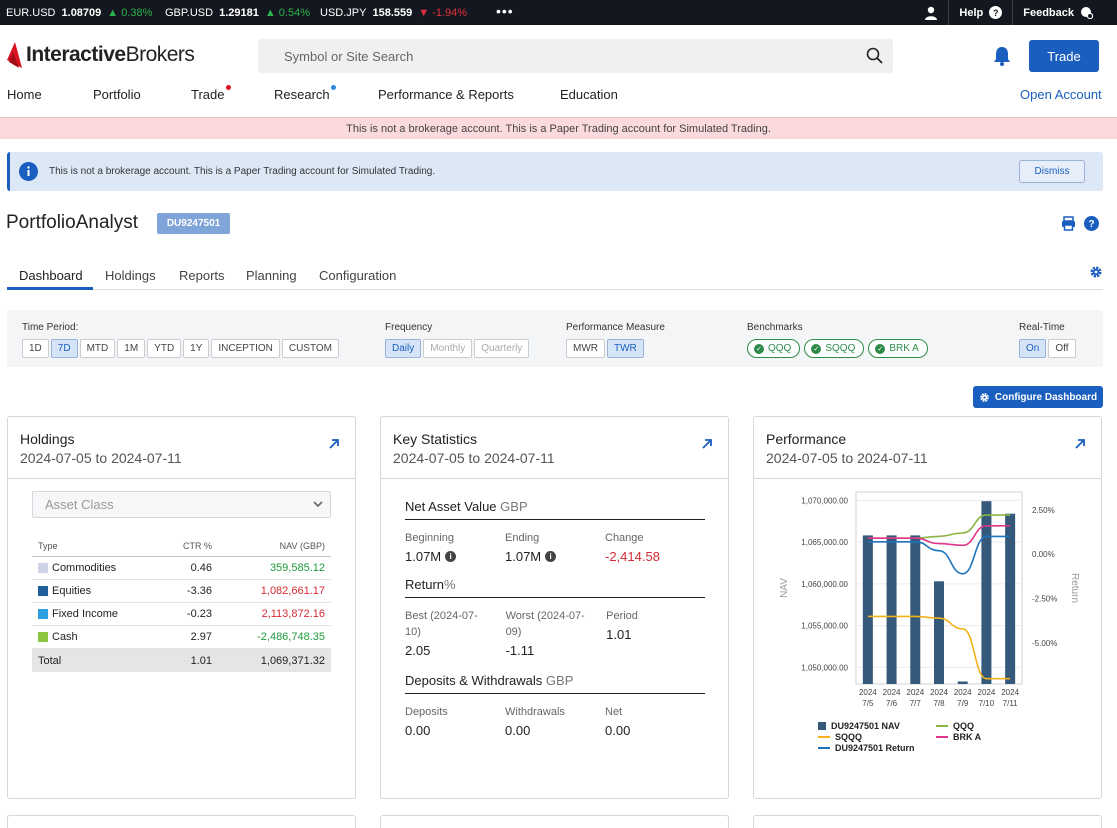 The width and height of the screenshot is (1117, 828). Describe the element at coordinates (164, 348) in the screenshot. I see `period-ytd: YTD` at that location.